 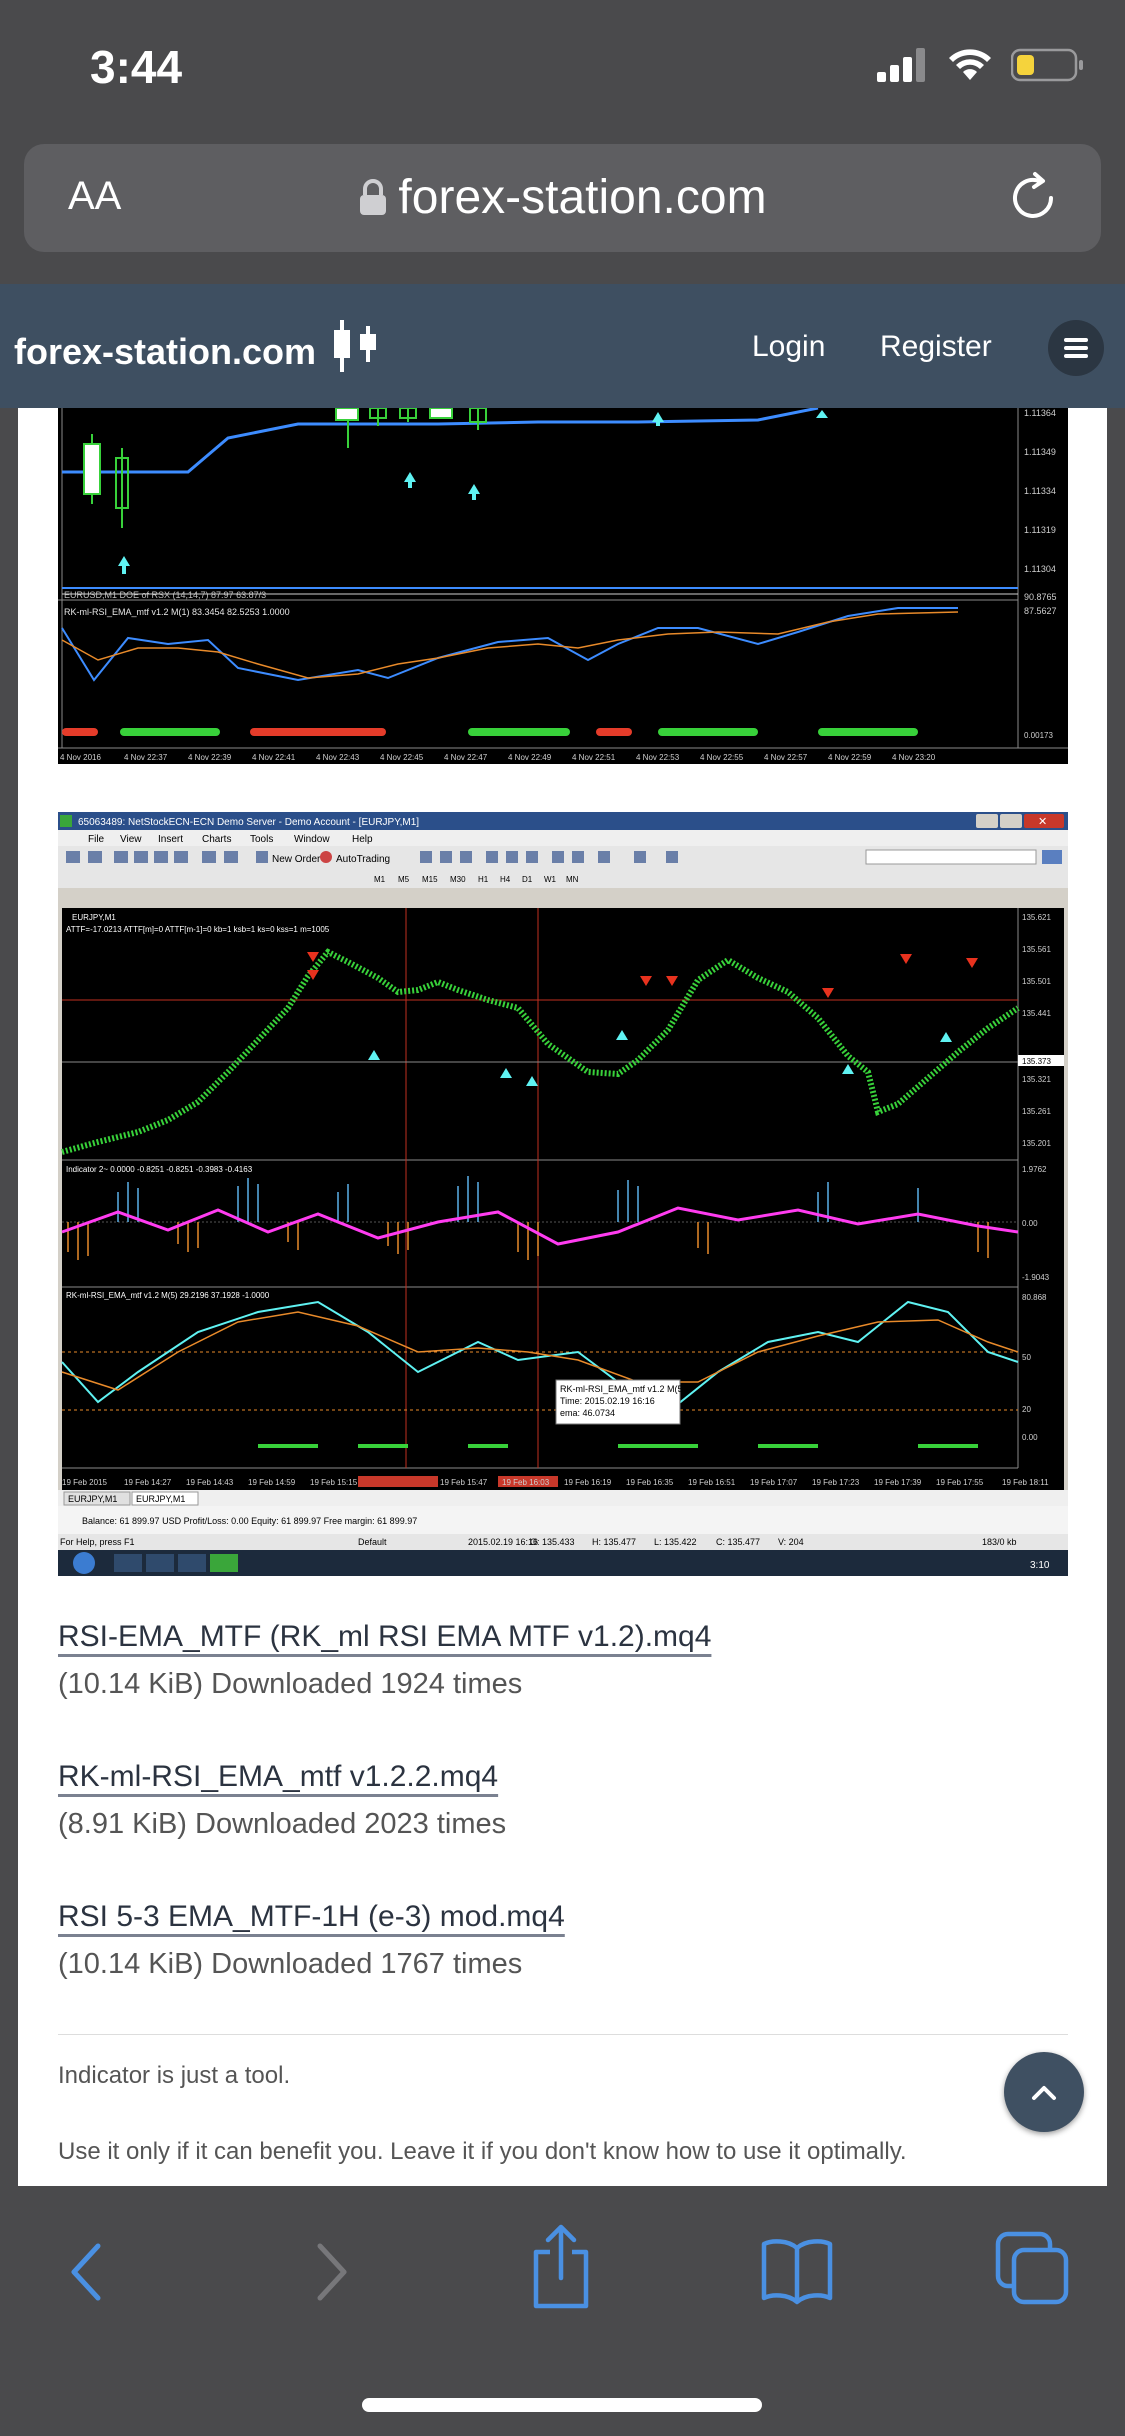 What do you see at coordinates (797, 2271) in the screenshot?
I see `bookmarks-icon` at bounding box center [797, 2271].